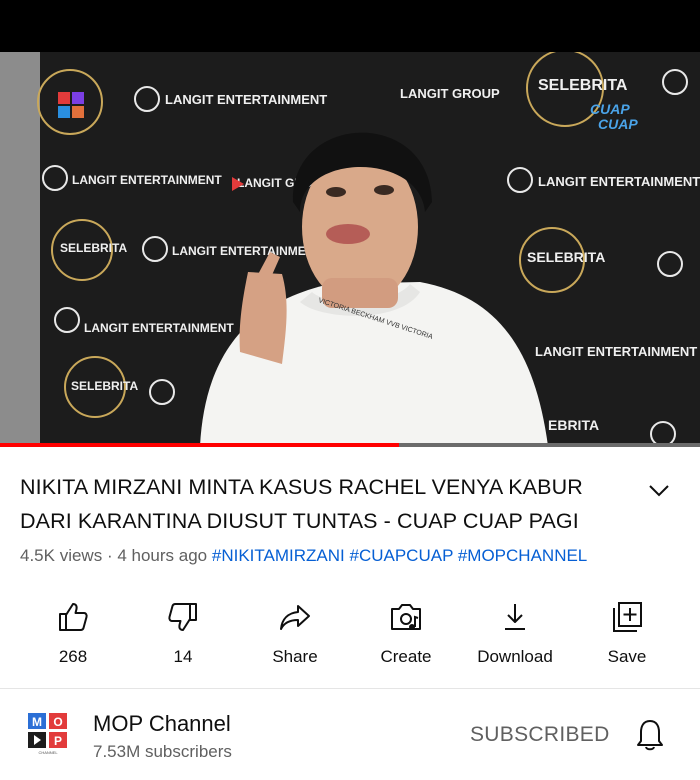 The image size is (700, 780). I want to click on create-icon, so click(406, 617).